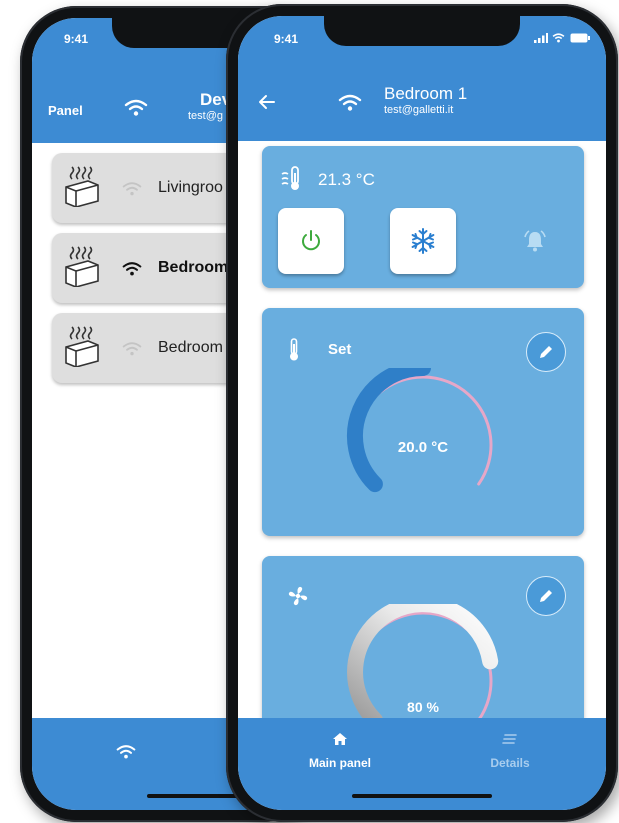 This screenshot has width=619, height=823. I want to click on back-arrow-icon, so click(267, 102).